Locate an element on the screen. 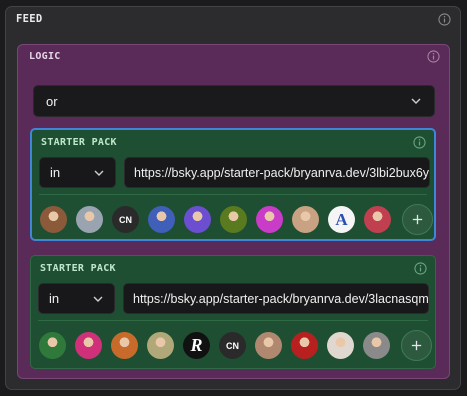  avatar-list: CN A is located at coordinates (236, 219).